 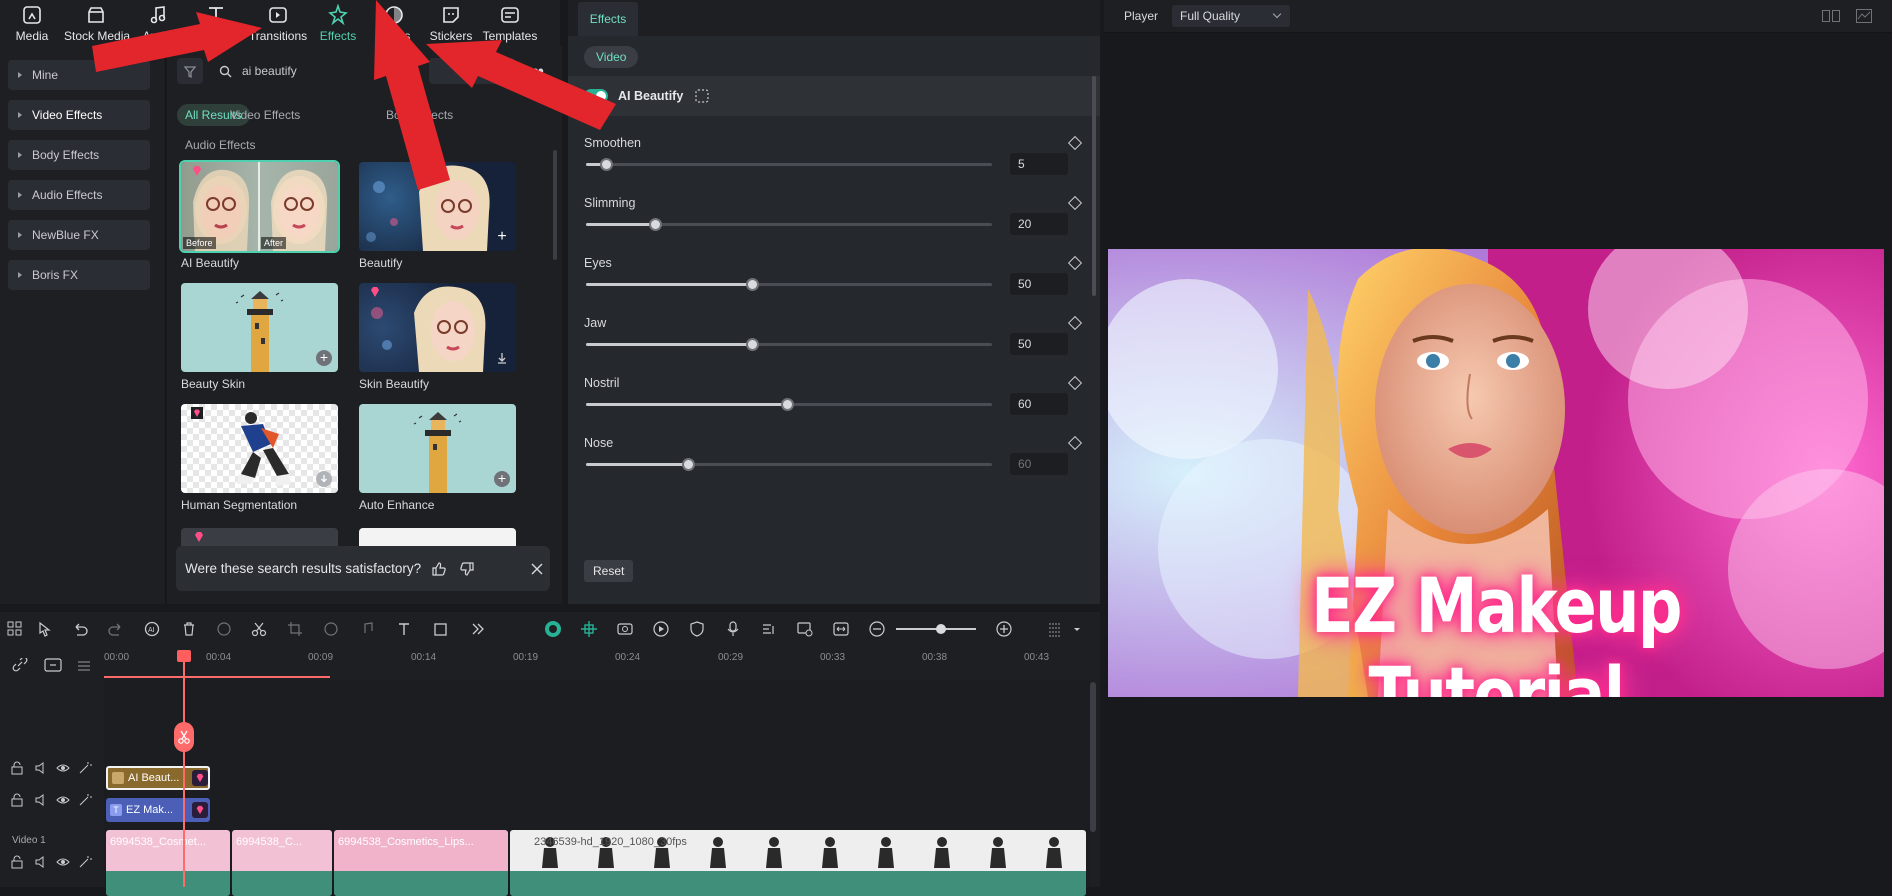 I want to click on sidebar-item-audio-effects: Audio Effects, so click(x=79, y=195).